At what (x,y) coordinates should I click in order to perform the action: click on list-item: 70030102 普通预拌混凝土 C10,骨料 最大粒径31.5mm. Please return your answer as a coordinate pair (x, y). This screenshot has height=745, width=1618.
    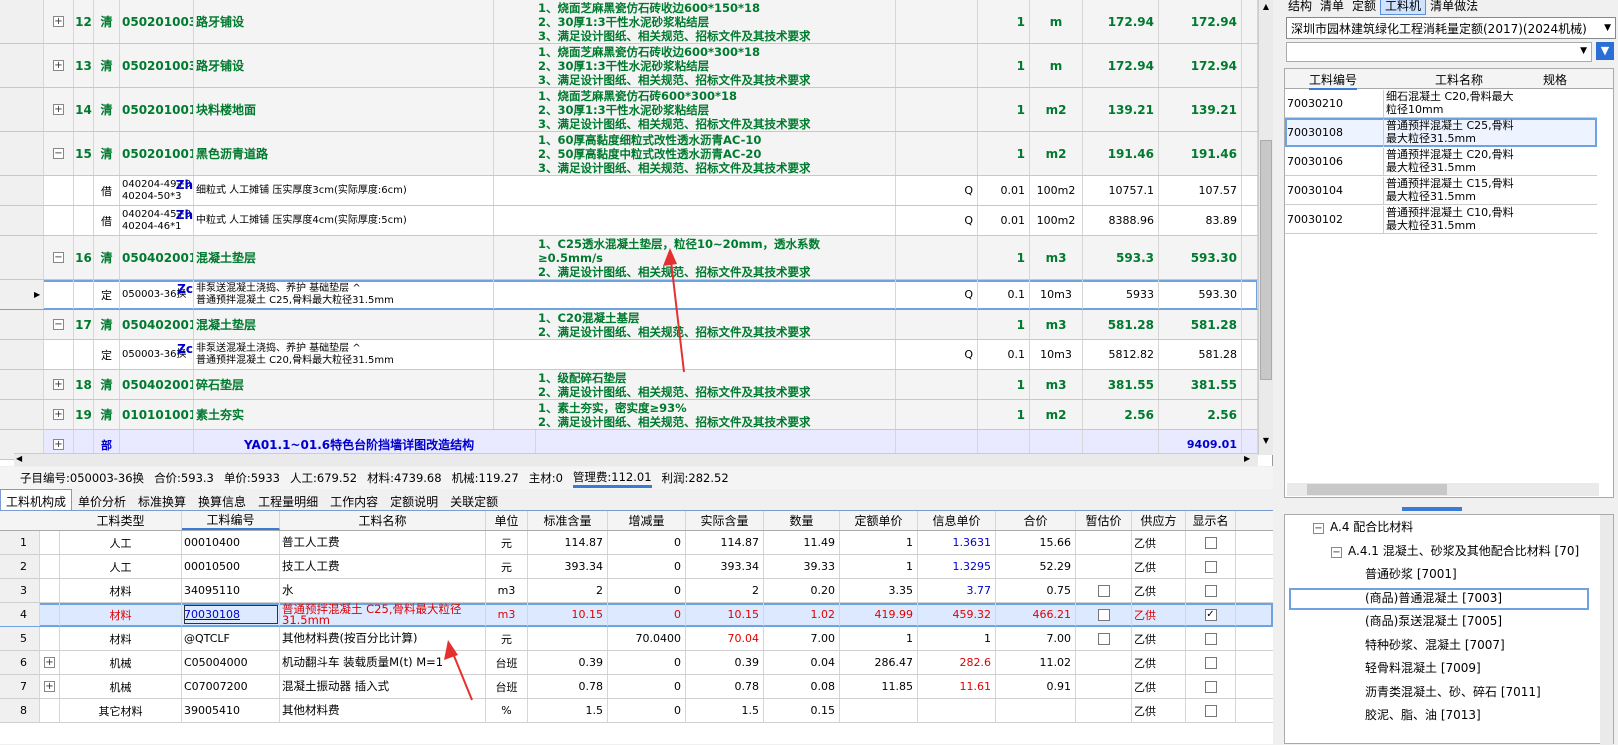
    Looking at the image, I should click on (1441, 219).